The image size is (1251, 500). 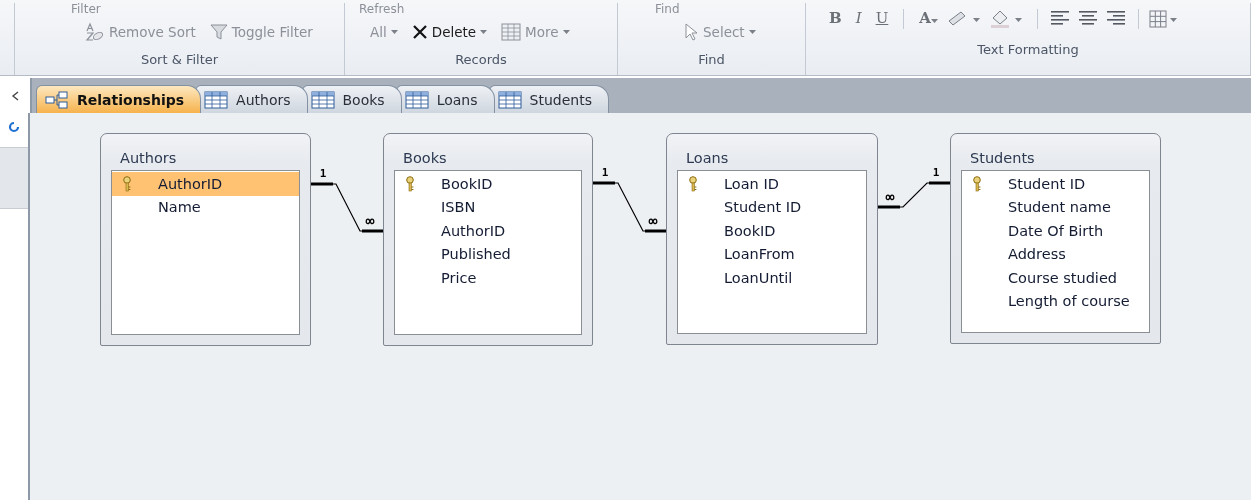 I want to click on field-item: LoanUntil, so click(x=772, y=278).